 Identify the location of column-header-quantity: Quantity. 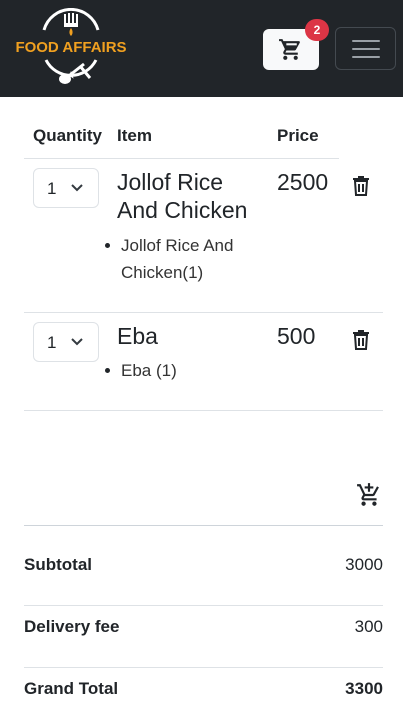
(67, 135).